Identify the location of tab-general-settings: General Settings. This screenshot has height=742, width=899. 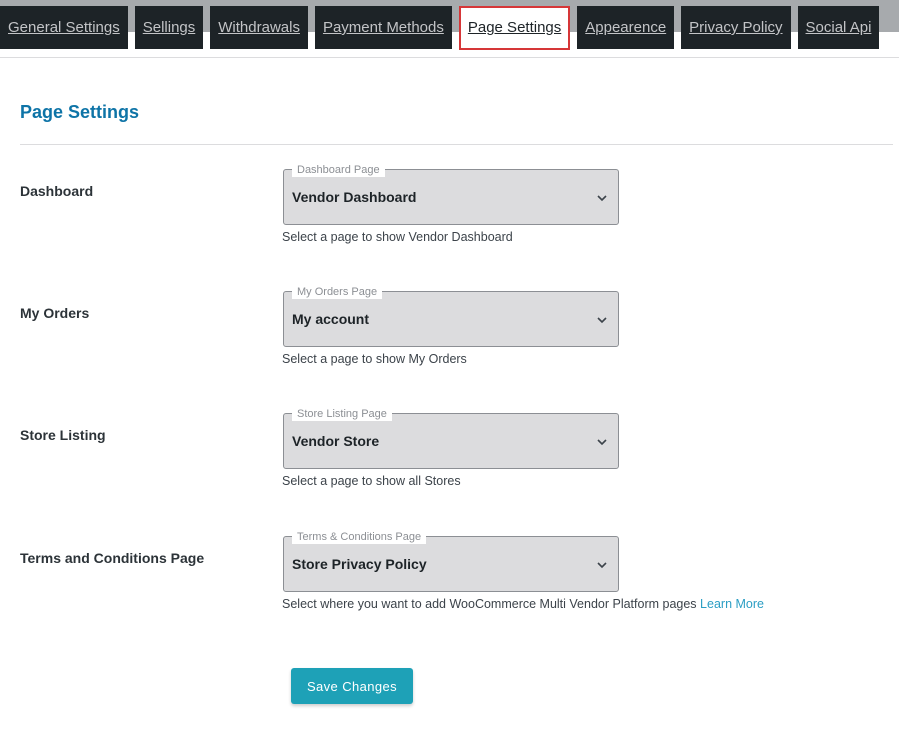
(64, 27).